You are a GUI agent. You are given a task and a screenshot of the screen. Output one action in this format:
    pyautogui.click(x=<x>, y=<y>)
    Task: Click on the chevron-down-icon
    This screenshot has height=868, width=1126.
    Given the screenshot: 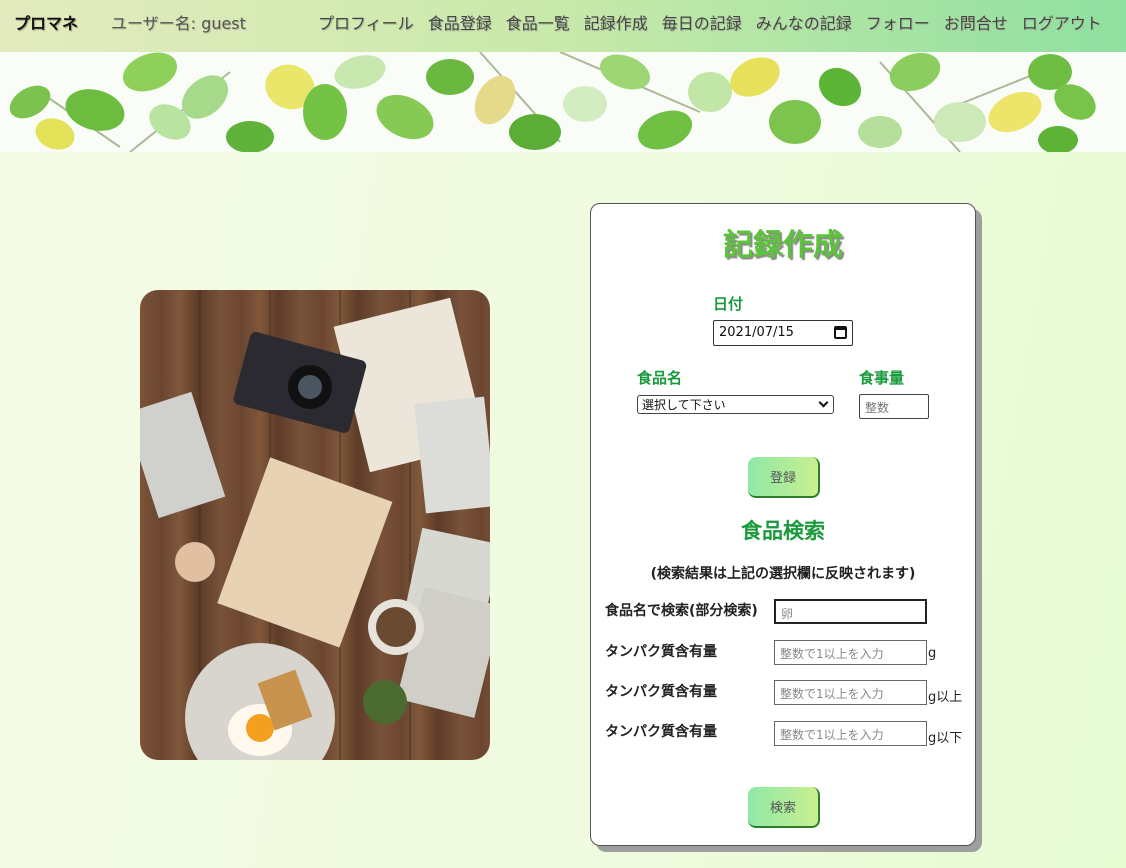 What is the action you would take?
    pyautogui.click(x=823, y=402)
    